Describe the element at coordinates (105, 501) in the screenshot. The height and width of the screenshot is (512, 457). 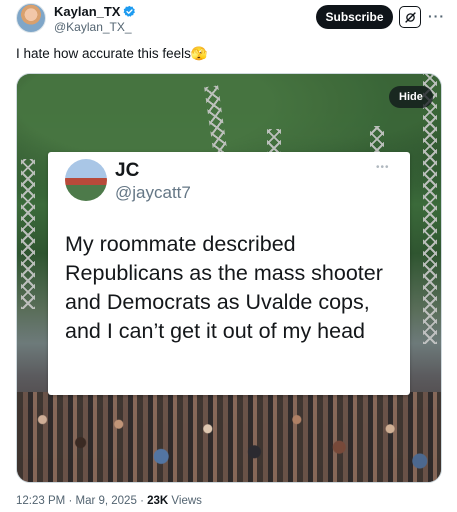
I see `post-date: Mar 9, 2025` at that location.